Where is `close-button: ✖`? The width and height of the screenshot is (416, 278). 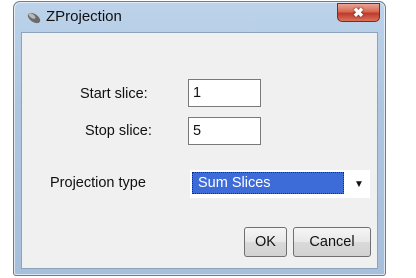 close-button: ✖ is located at coordinates (358, 12).